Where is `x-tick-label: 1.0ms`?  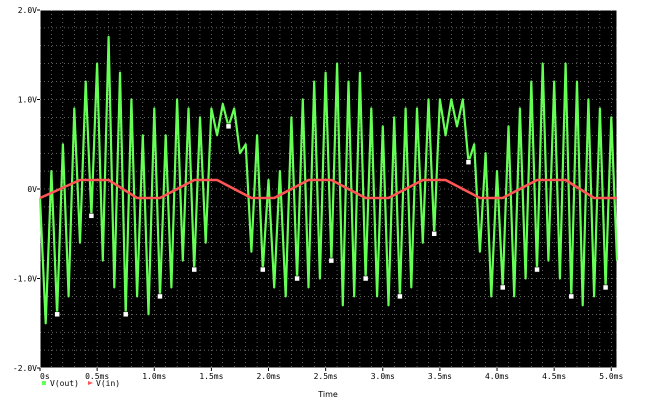
x-tick-label: 1.0ms is located at coordinates (154, 376).